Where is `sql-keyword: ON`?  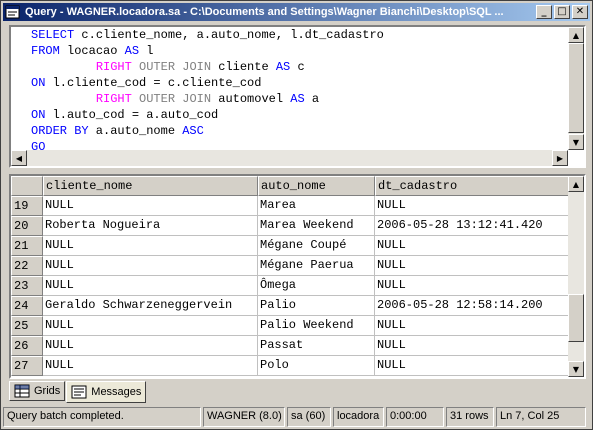 sql-keyword: ON is located at coordinates (38, 83).